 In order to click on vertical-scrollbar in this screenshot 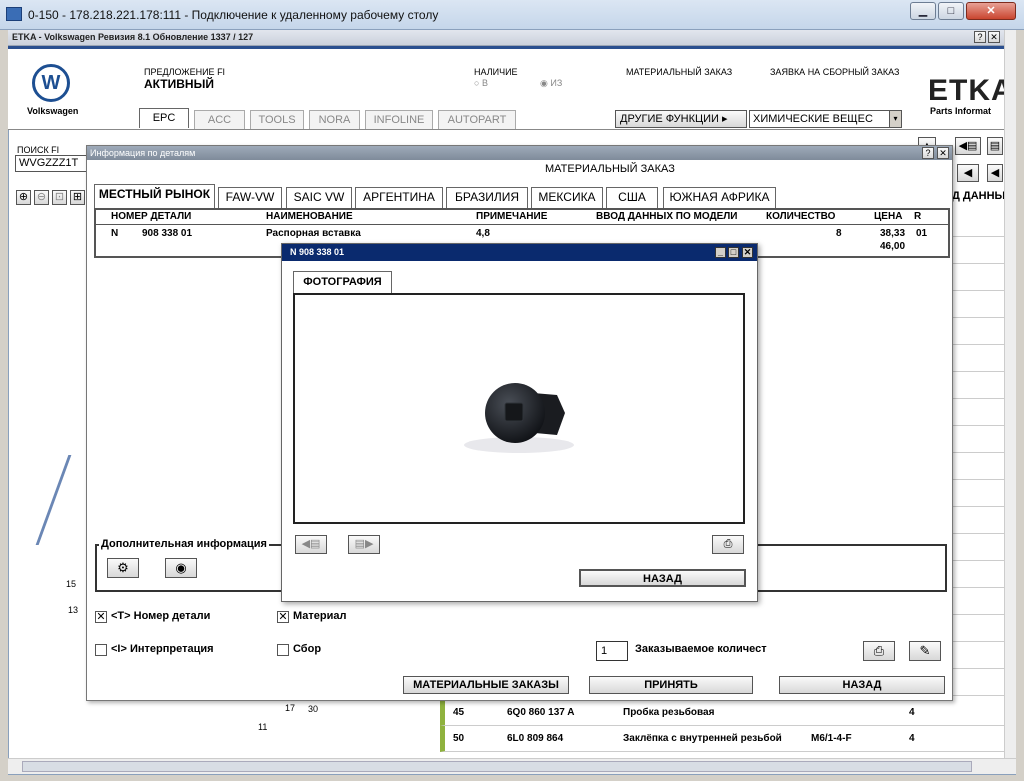, I will do `click(1010, 394)`.